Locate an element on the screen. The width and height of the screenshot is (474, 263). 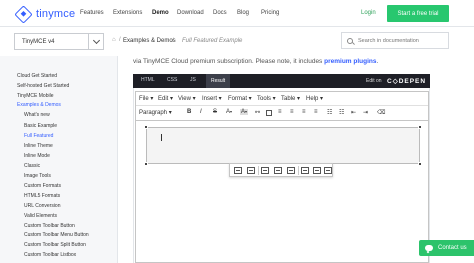
menu-format-label: Format is located at coordinates (238, 99).